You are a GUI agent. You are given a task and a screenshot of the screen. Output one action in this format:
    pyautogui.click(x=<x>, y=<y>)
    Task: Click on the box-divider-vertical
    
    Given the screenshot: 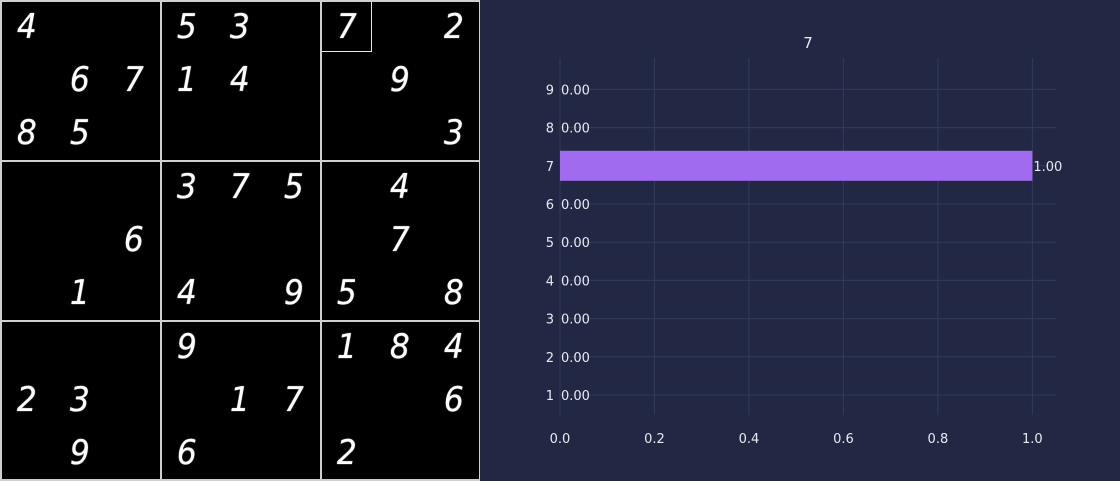 What is the action you would take?
    pyautogui.click(x=161, y=240)
    